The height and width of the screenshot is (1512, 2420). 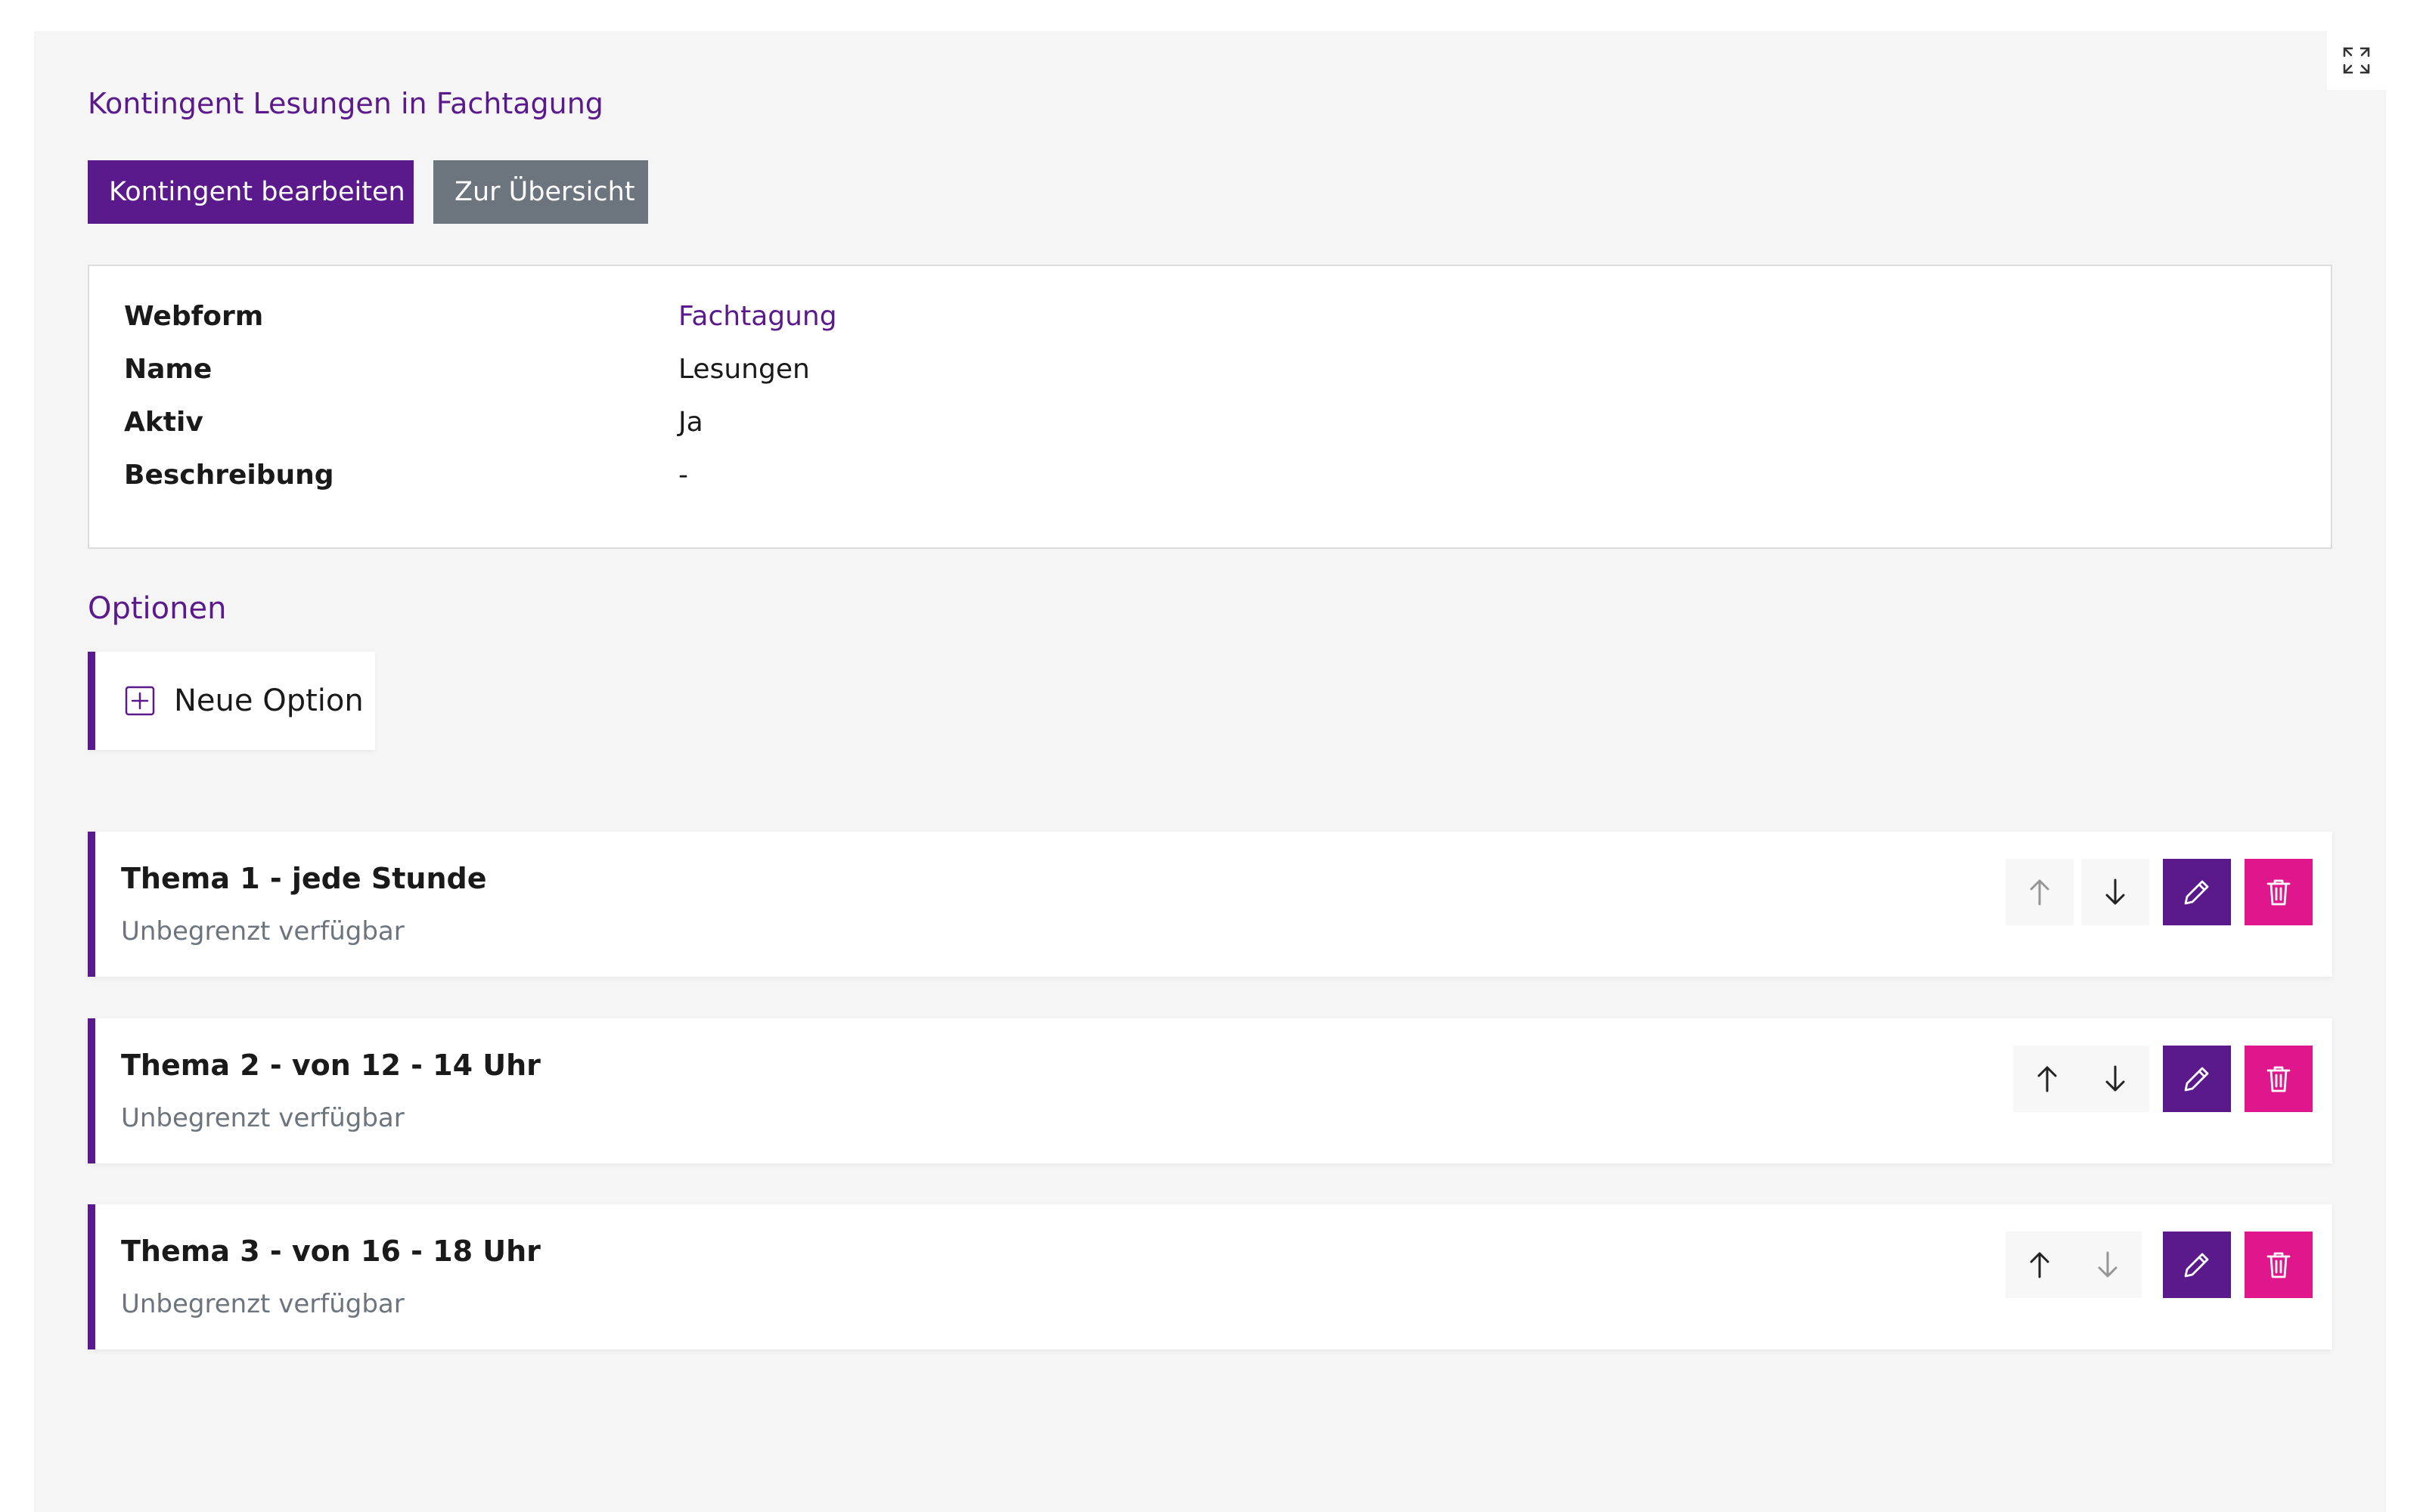 I want to click on detail-row-name: Name Lesungen, so click(x=467, y=369).